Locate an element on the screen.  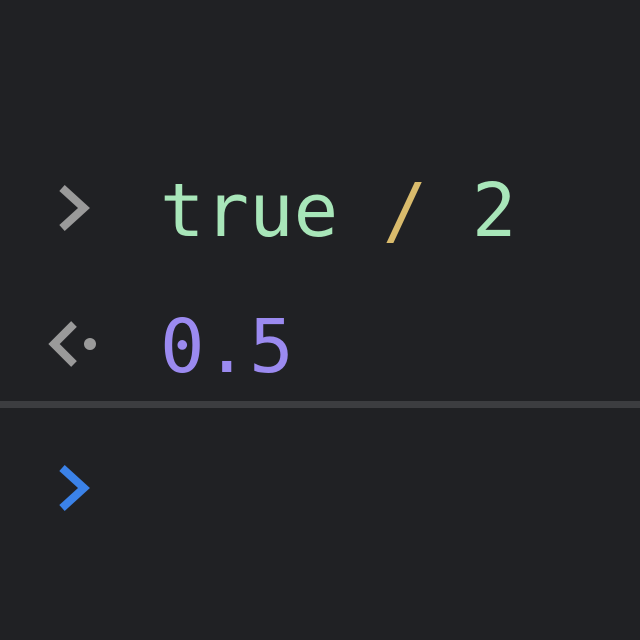
console-prompt is located at coordinates (320, 488).